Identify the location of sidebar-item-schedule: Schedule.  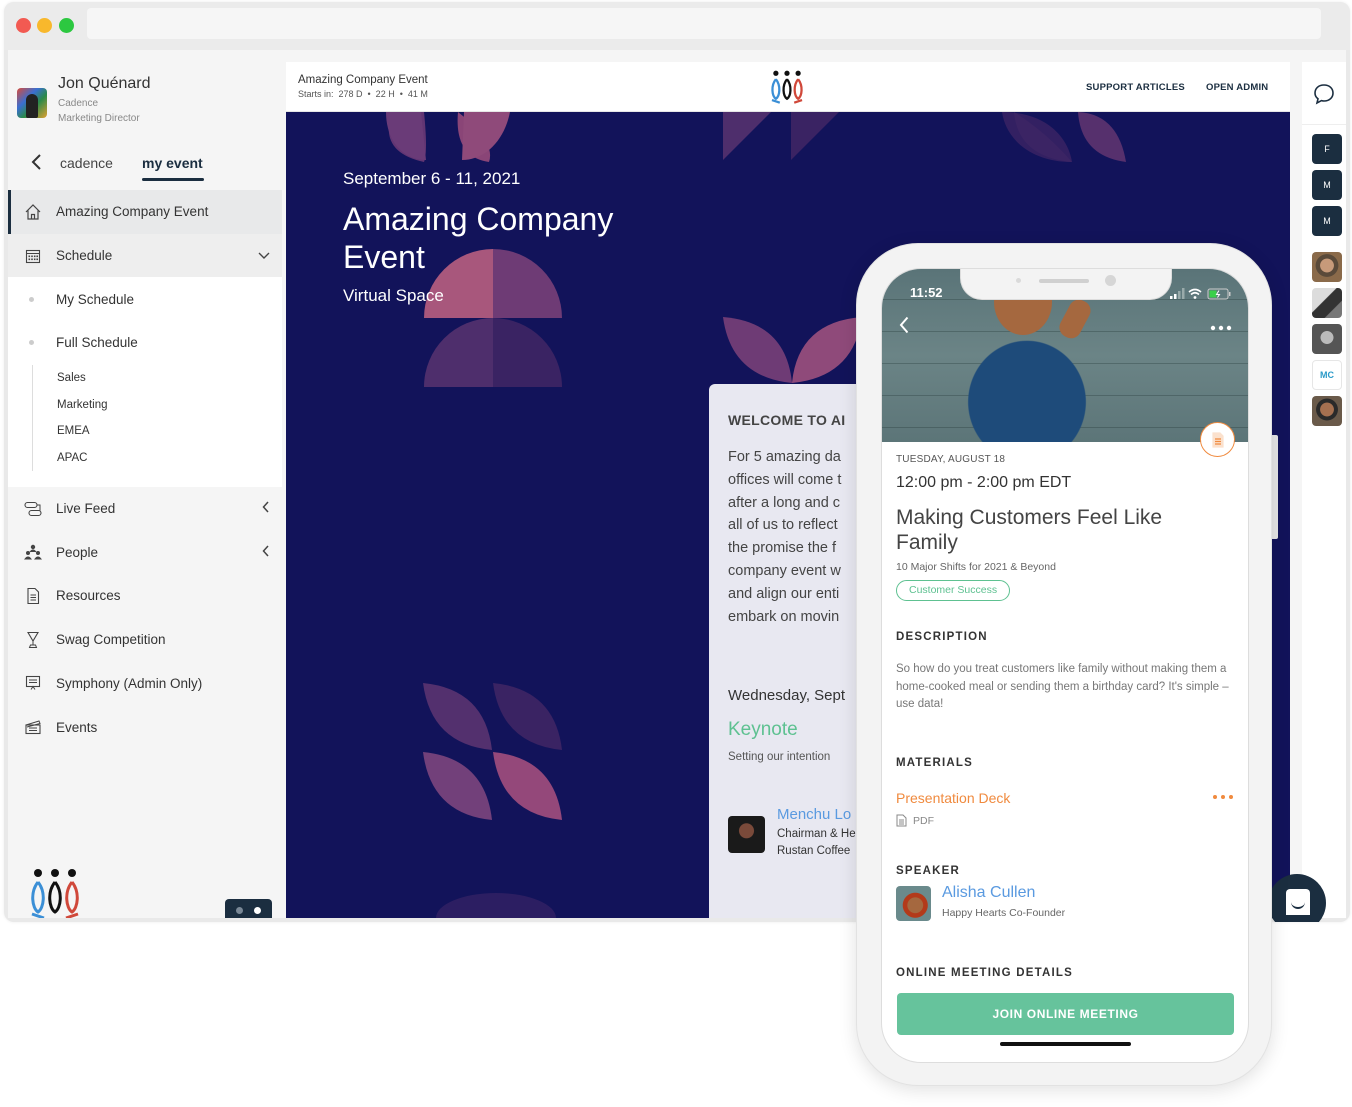
(145, 255).